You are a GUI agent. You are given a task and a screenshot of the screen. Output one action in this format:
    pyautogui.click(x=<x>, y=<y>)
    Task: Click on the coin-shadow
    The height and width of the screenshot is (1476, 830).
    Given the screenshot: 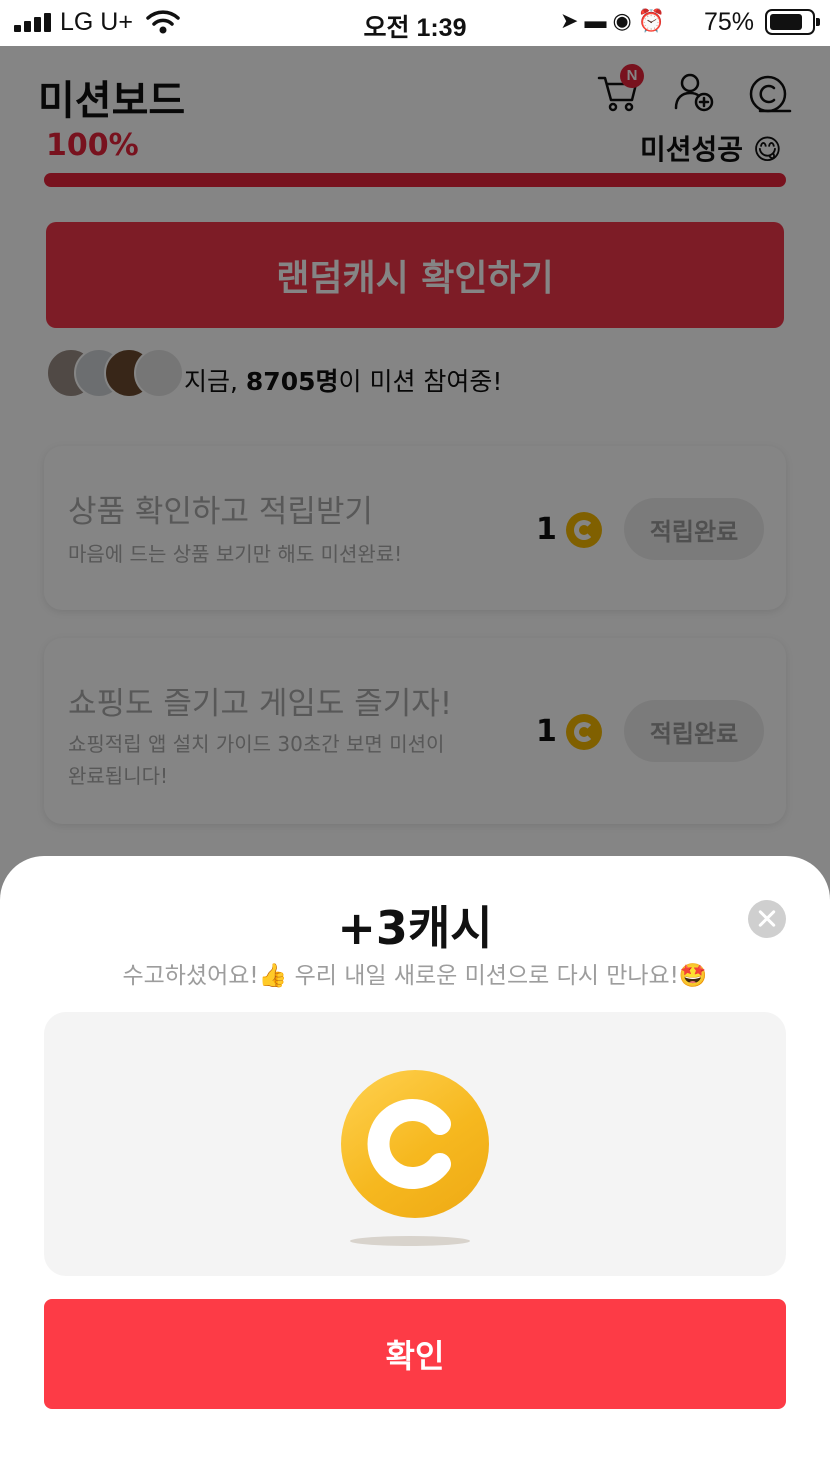 What is the action you would take?
    pyautogui.click(x=410, y=1241)
    